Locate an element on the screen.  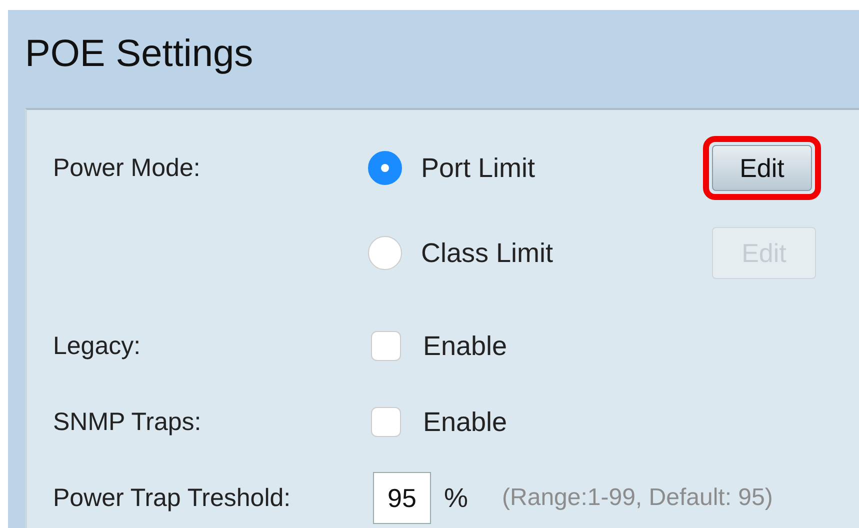
edit-button: Edit is located at coordinates (762, 168).